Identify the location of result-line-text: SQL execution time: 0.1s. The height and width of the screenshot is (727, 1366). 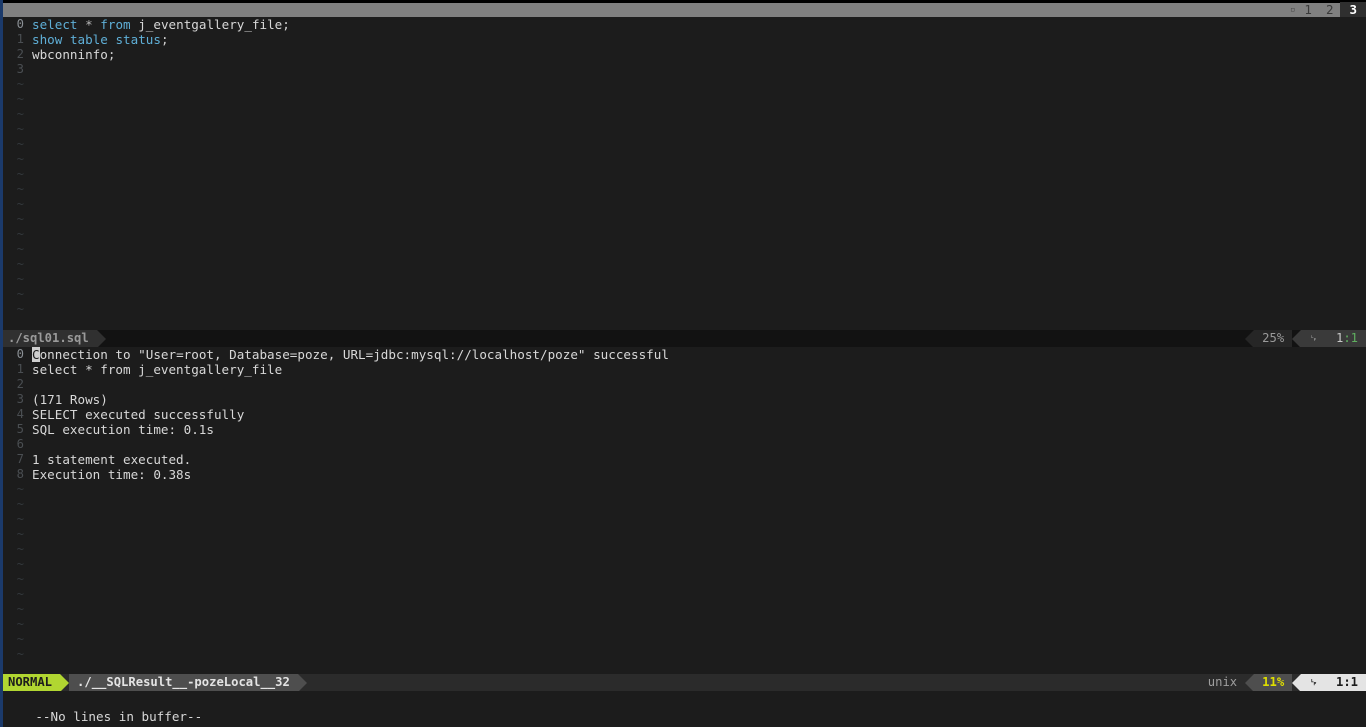
(123, 429).